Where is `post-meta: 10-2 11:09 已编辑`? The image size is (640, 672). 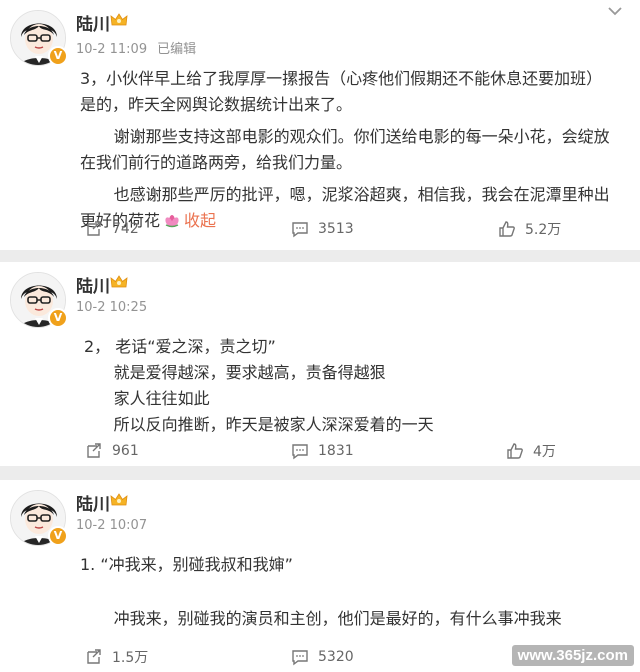 post-meta: 10-2 11:09 已编辑 is located at coordinates (136, 47).